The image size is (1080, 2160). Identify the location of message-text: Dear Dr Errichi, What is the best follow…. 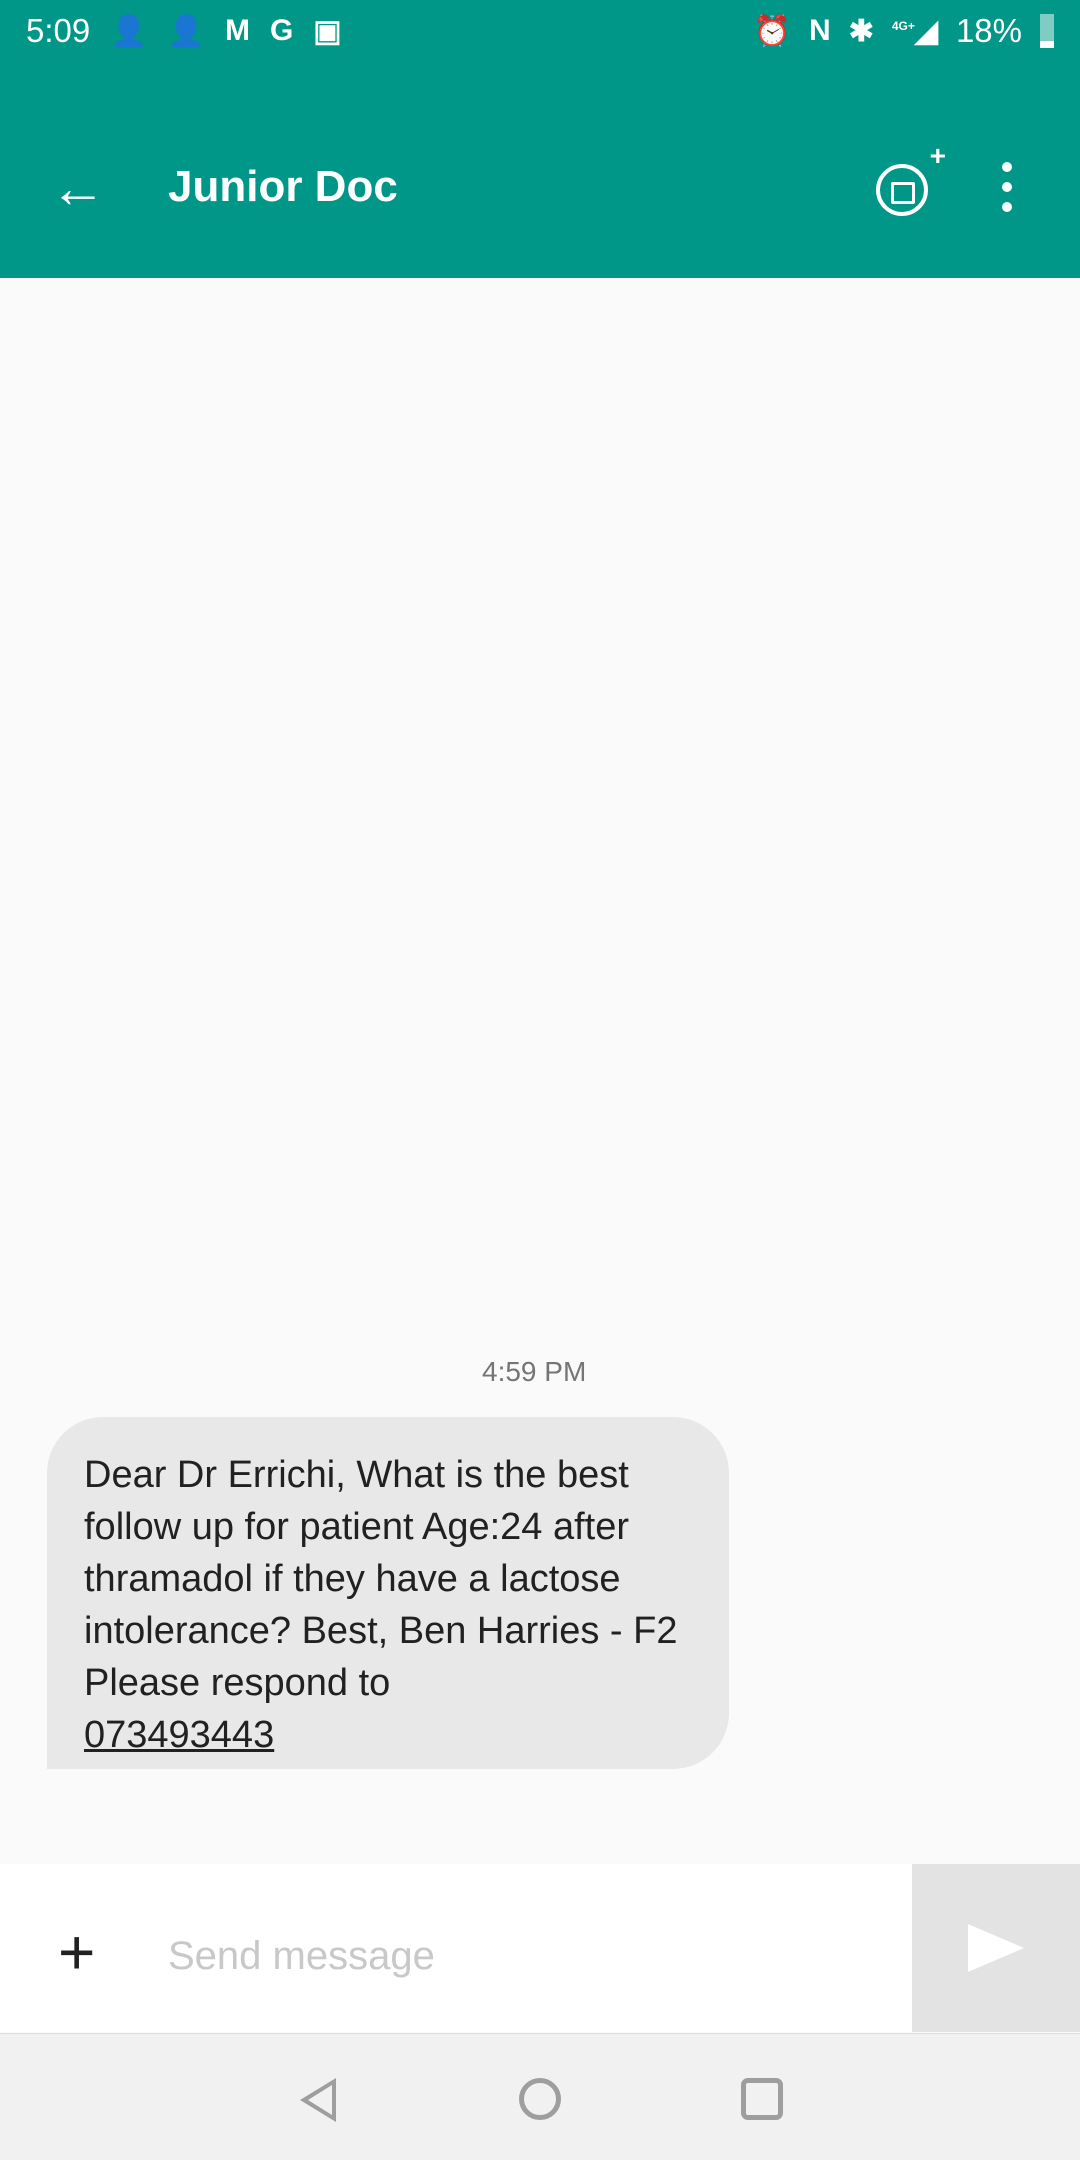
(381, 1579).